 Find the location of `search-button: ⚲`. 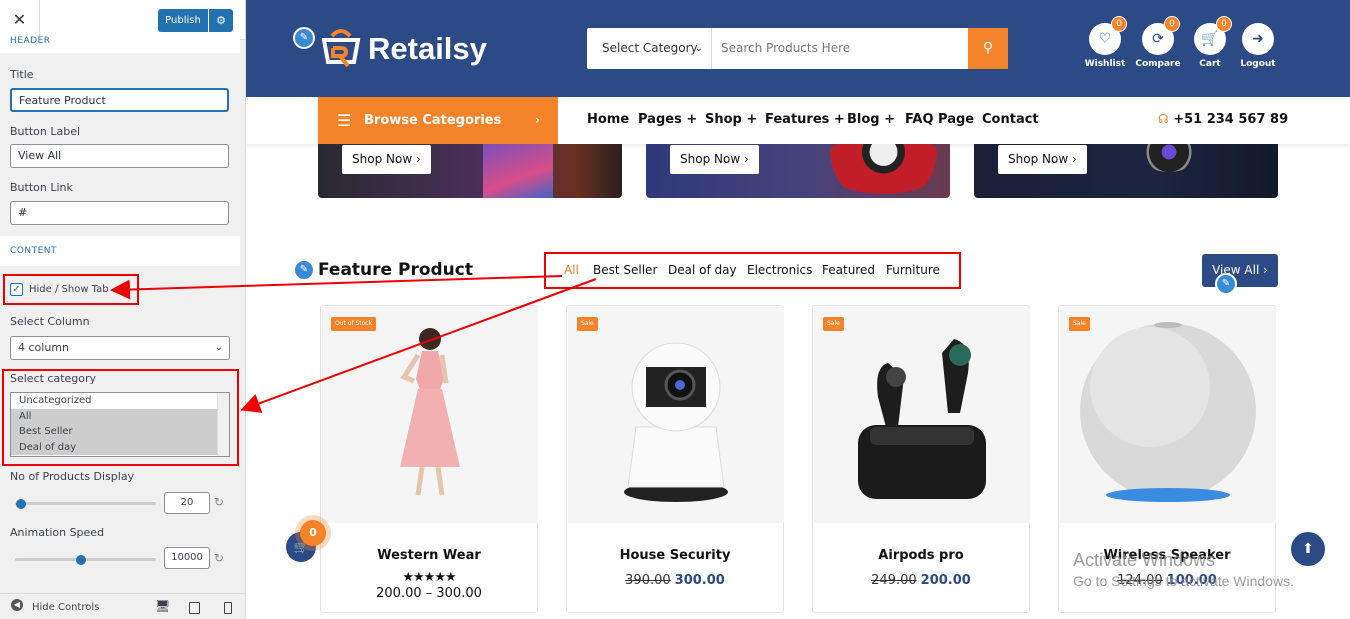

search-button: ⚲ is located at coordinates (988, 48).